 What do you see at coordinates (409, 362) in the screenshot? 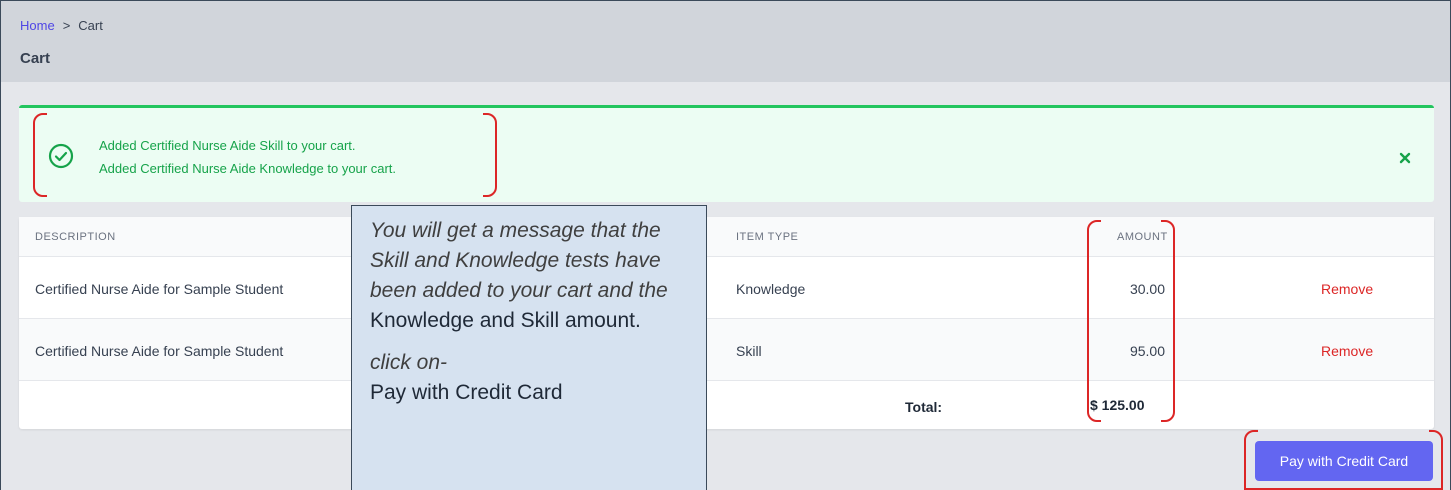
I see `callout-text-click: click on-` at bounding box center [409, 362].